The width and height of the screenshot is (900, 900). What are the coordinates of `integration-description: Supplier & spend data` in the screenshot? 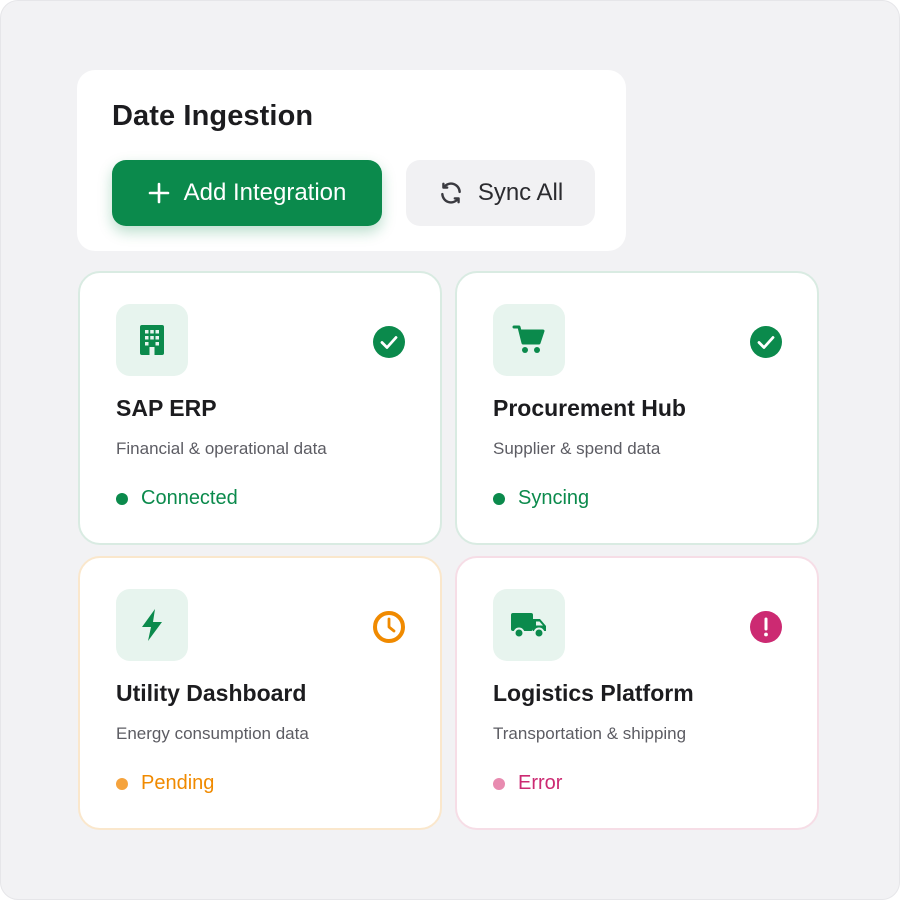 It's located at (577, 448).